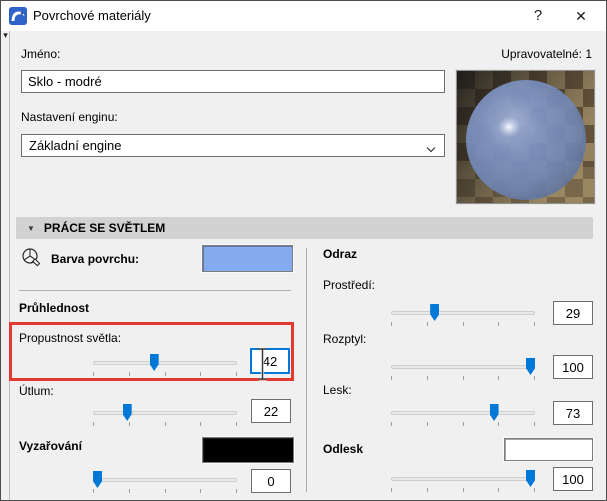 This screenshot has width=607, height=501. Describe the element at coordinates (538, 16) in the screenshot. I see `help-button: ?` at that location.